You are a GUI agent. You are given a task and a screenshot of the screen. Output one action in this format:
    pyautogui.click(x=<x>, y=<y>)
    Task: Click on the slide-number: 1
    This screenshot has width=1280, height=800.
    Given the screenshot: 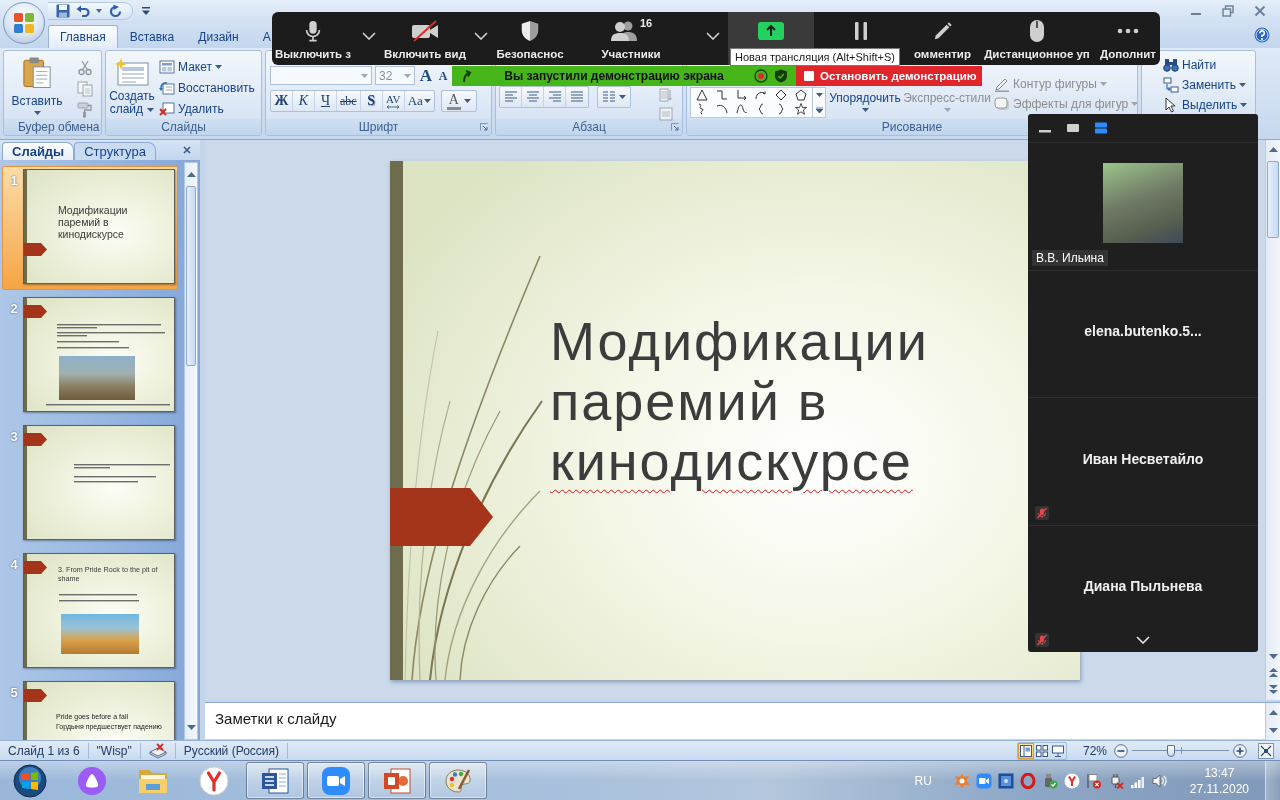 What is the action you would take?
    pyautogui.click(x=14, y=180)
    